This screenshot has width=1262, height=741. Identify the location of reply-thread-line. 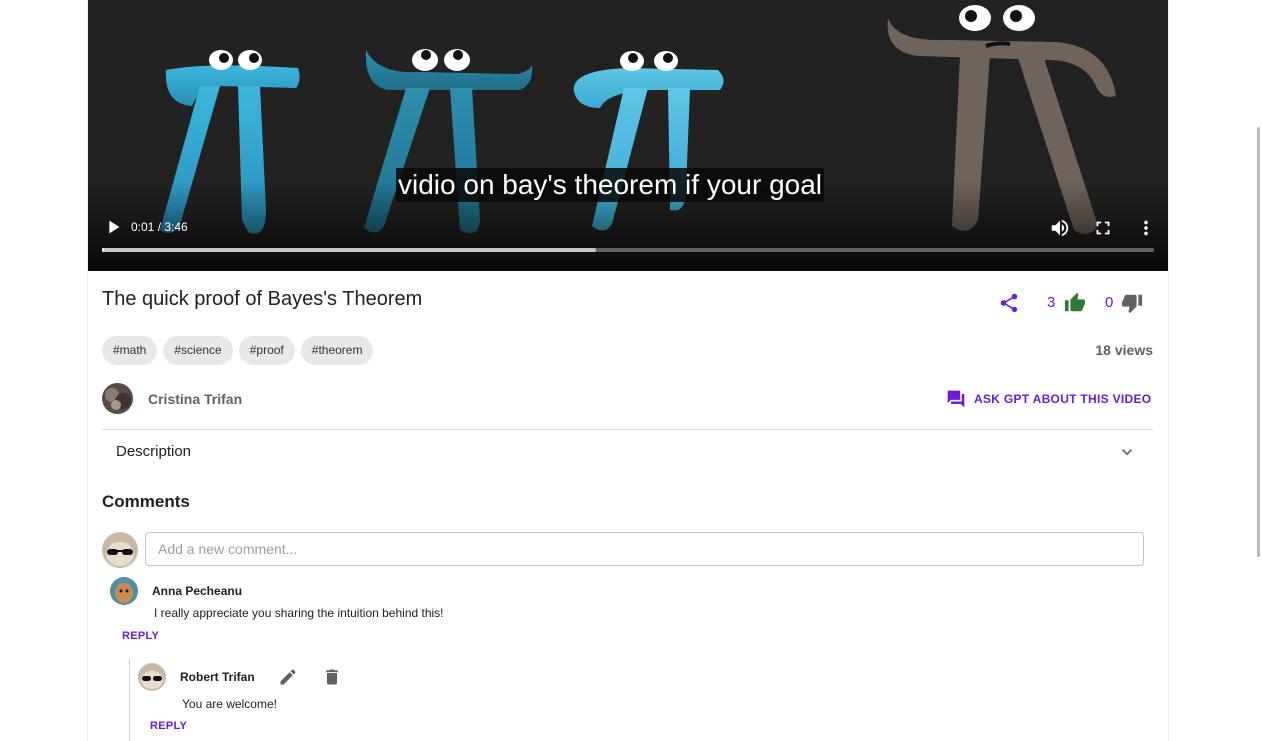
(129, 700).